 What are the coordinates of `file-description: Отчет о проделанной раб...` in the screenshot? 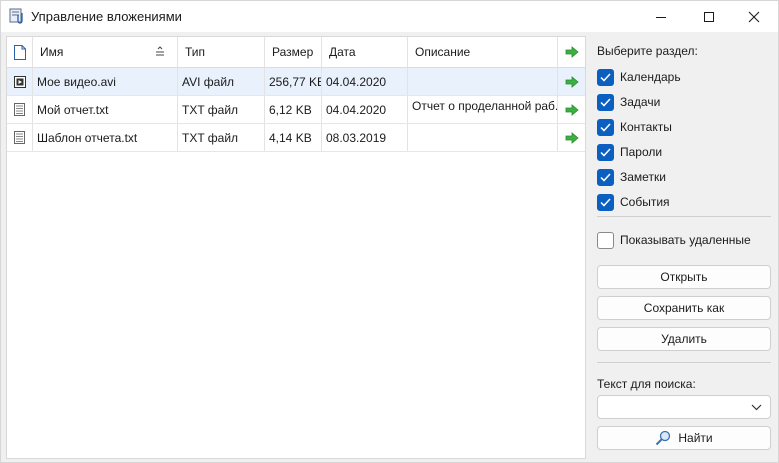 It's located at (485, 106).